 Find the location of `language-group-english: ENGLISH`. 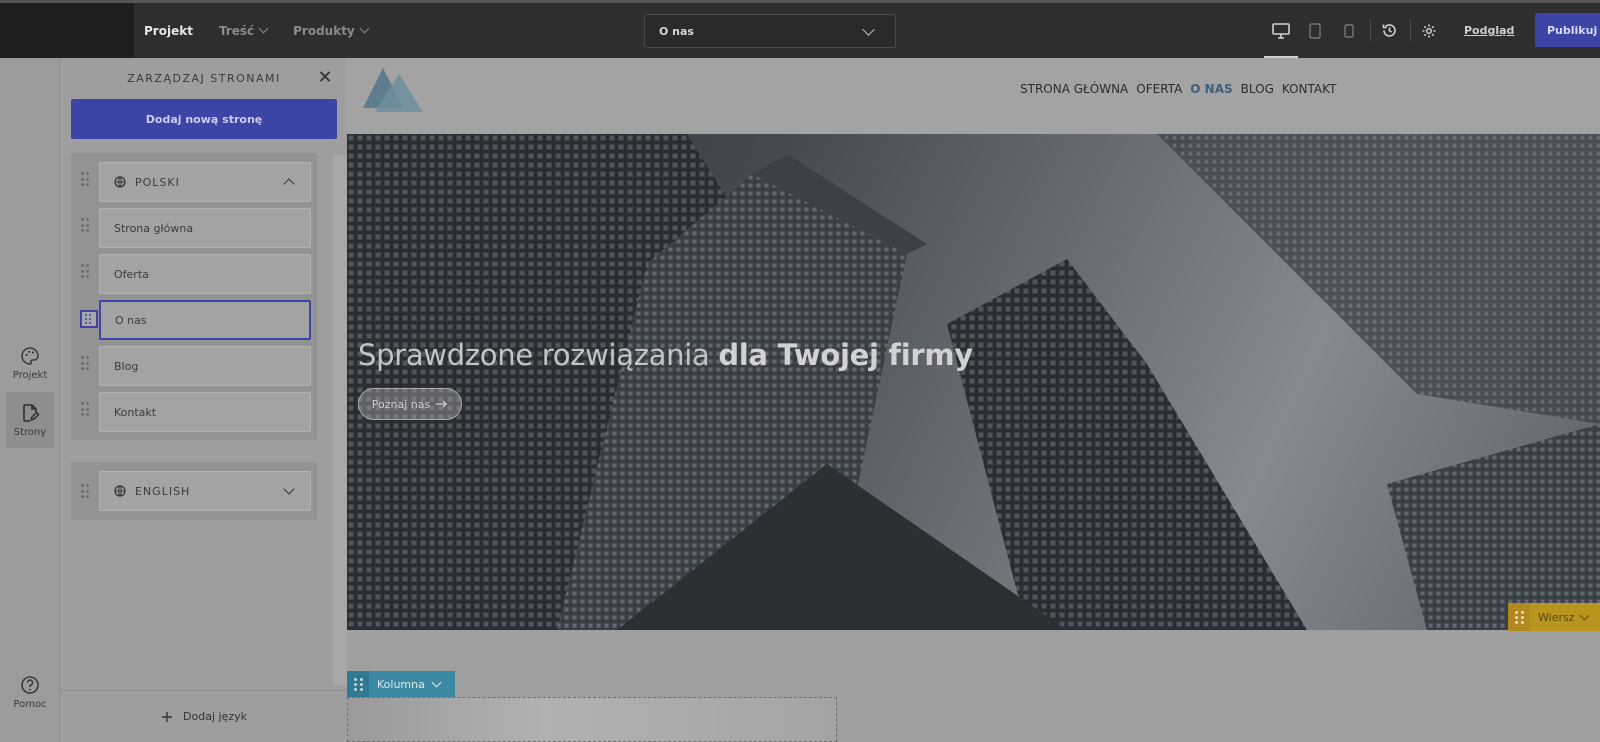

language-group-english: ENGLISH is located at coordinates (194, 491).